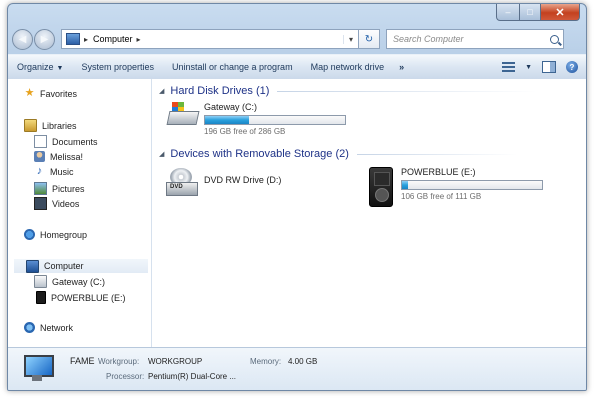 This screenshot has width=600, height=408. What do you see at coordinates (232, 67) in the screenshot?
I see `uninstall-program-button: Uninstall or change a program` at bounding box center [232, 67].